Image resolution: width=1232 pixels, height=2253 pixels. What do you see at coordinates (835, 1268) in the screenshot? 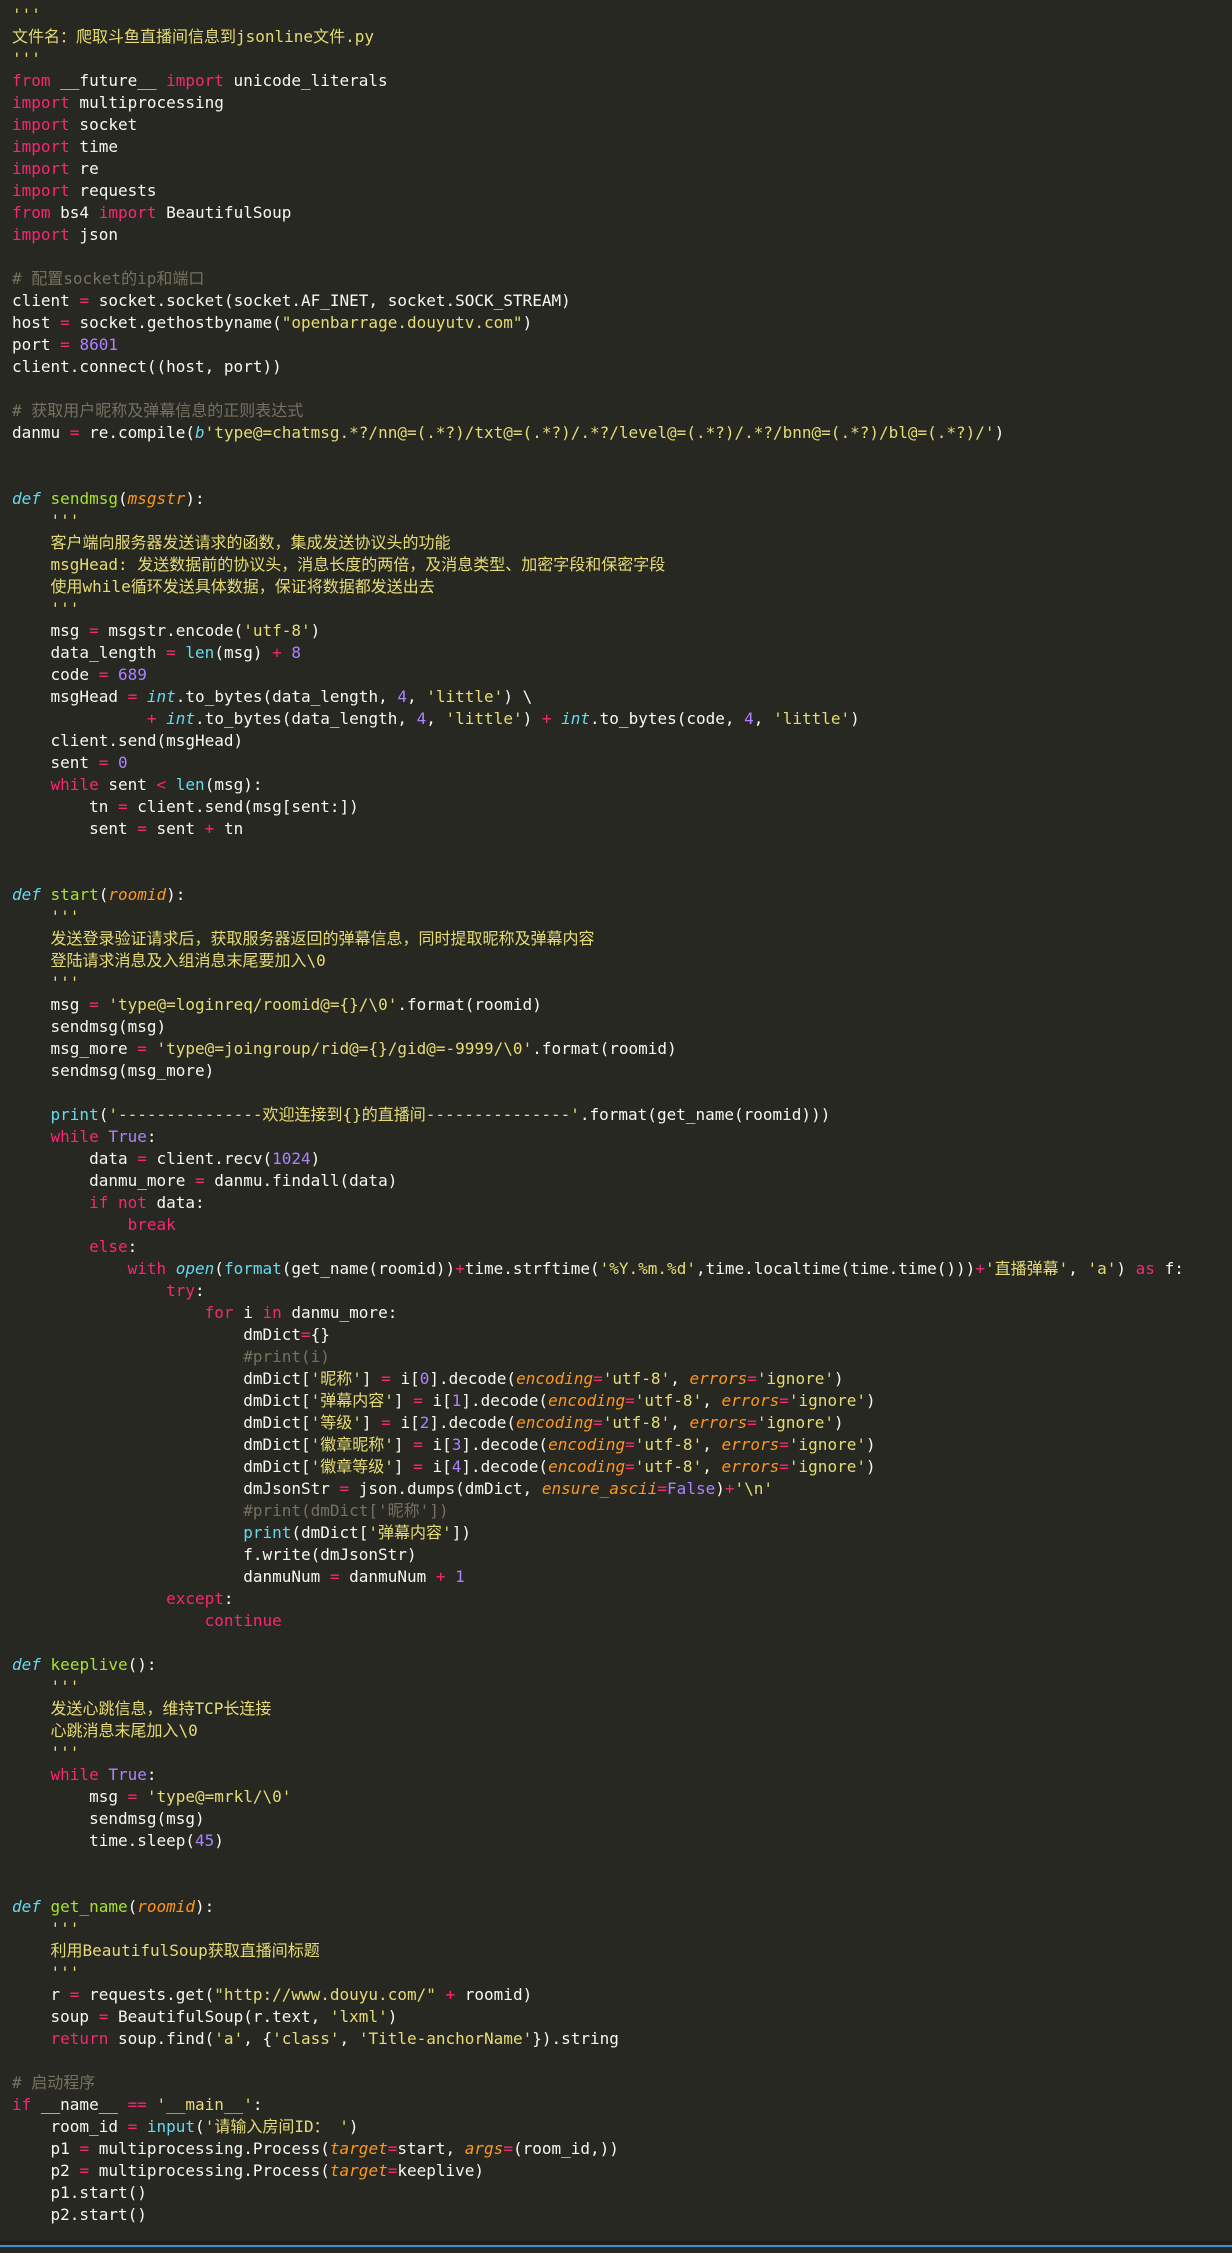
I see `code-token-text: ,time.localtime(time.time()))` at bounding box center [835, 1268].